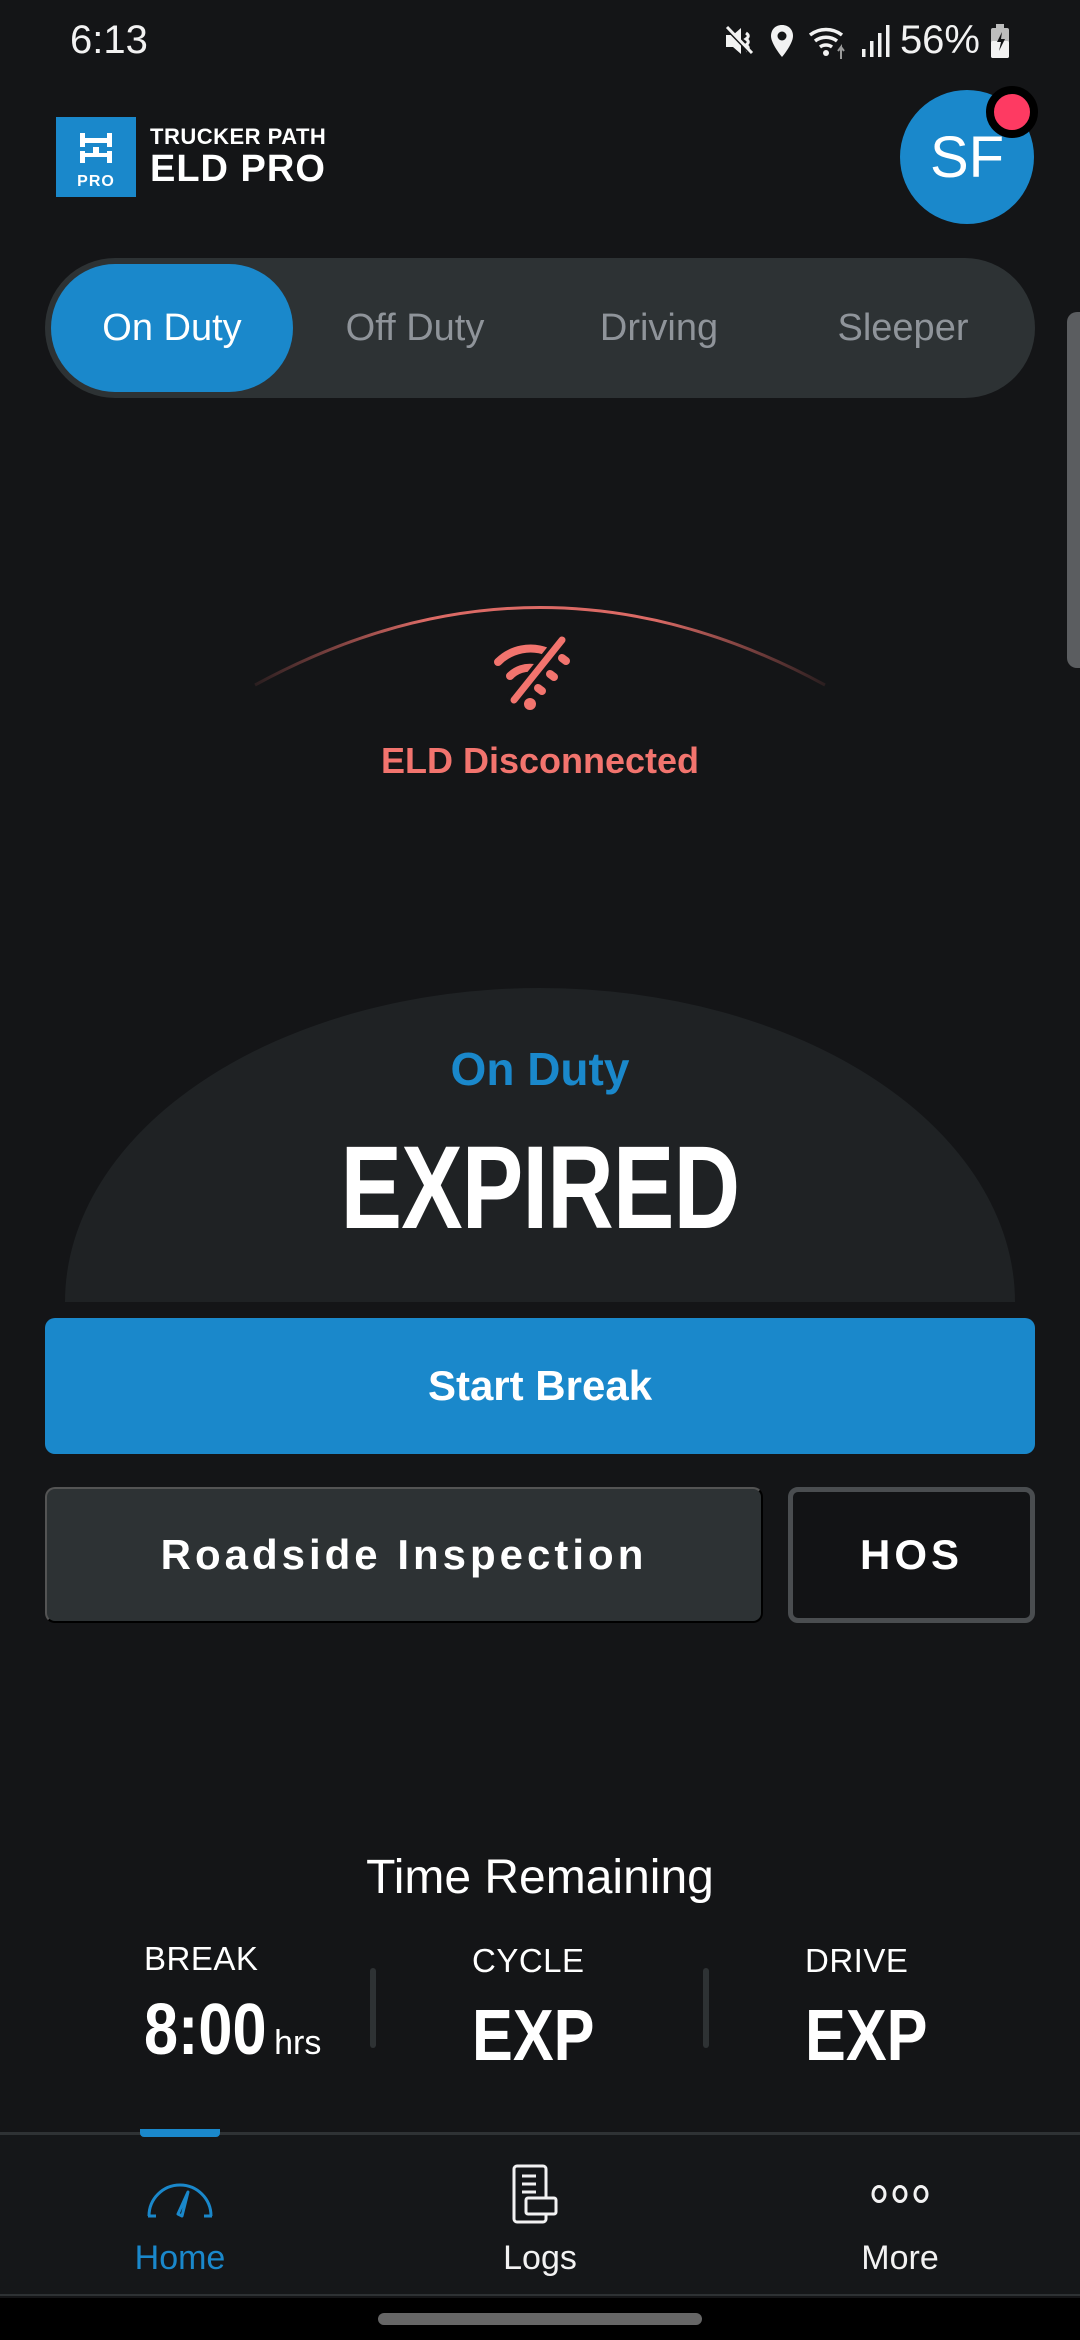 The height and width of the screenshot is (2340, 1080). I want to click on app-header: PRO TRUCKER PATH ELD PRO SF, so click(540, 163).